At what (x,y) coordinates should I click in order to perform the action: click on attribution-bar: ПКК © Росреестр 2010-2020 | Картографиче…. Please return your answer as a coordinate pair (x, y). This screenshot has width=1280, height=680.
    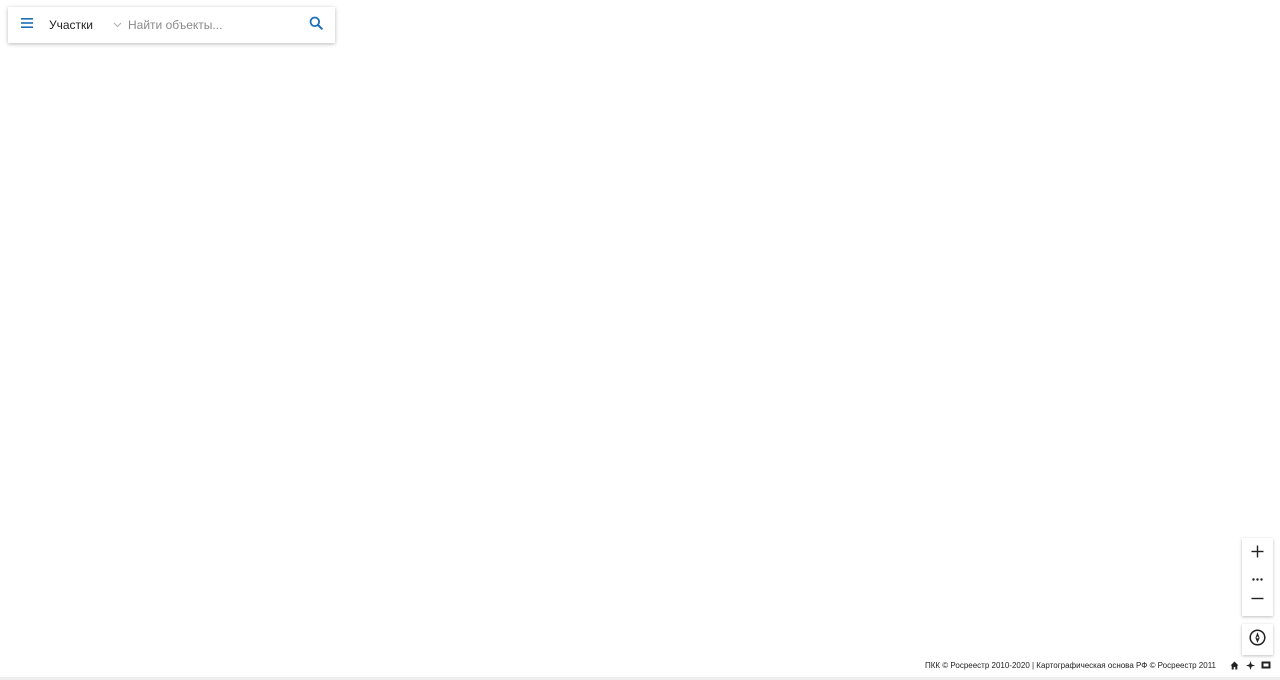
    Looking at the image, I should click on (1102, 665).